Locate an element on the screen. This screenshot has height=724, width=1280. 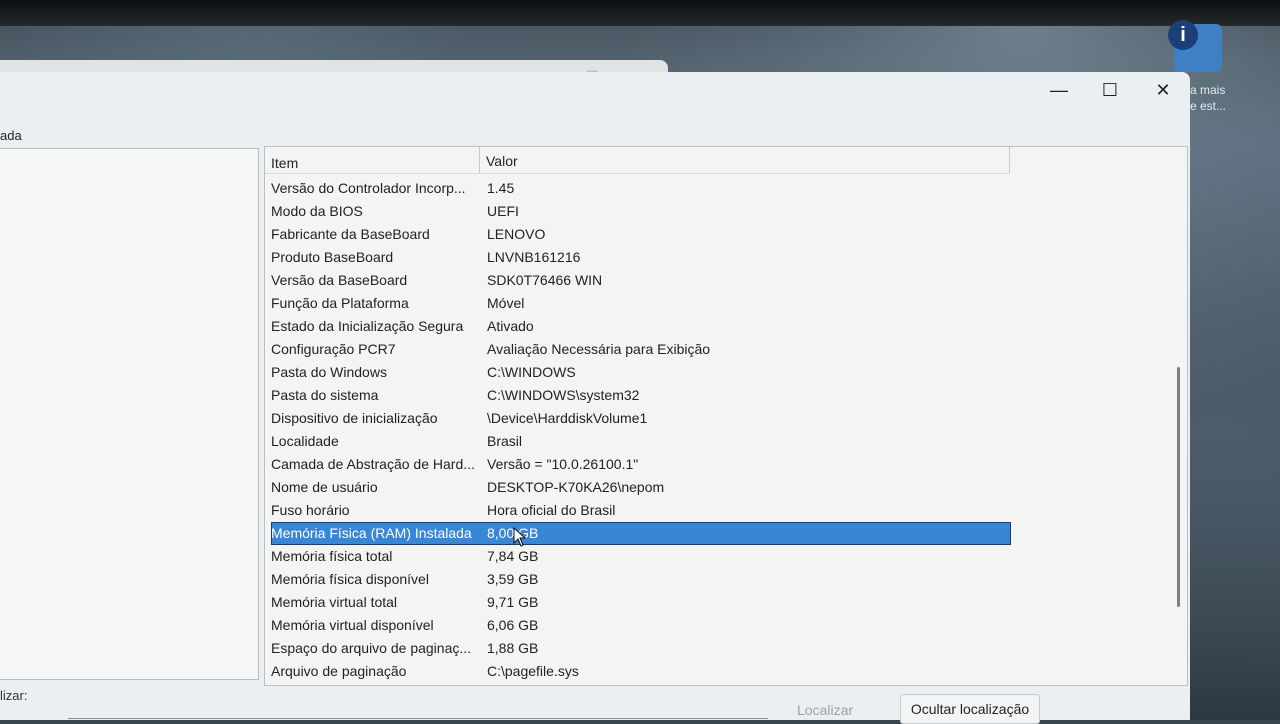
find-bar: lizar: Localizar Ocultar localização is located at coordinates (595, 701).